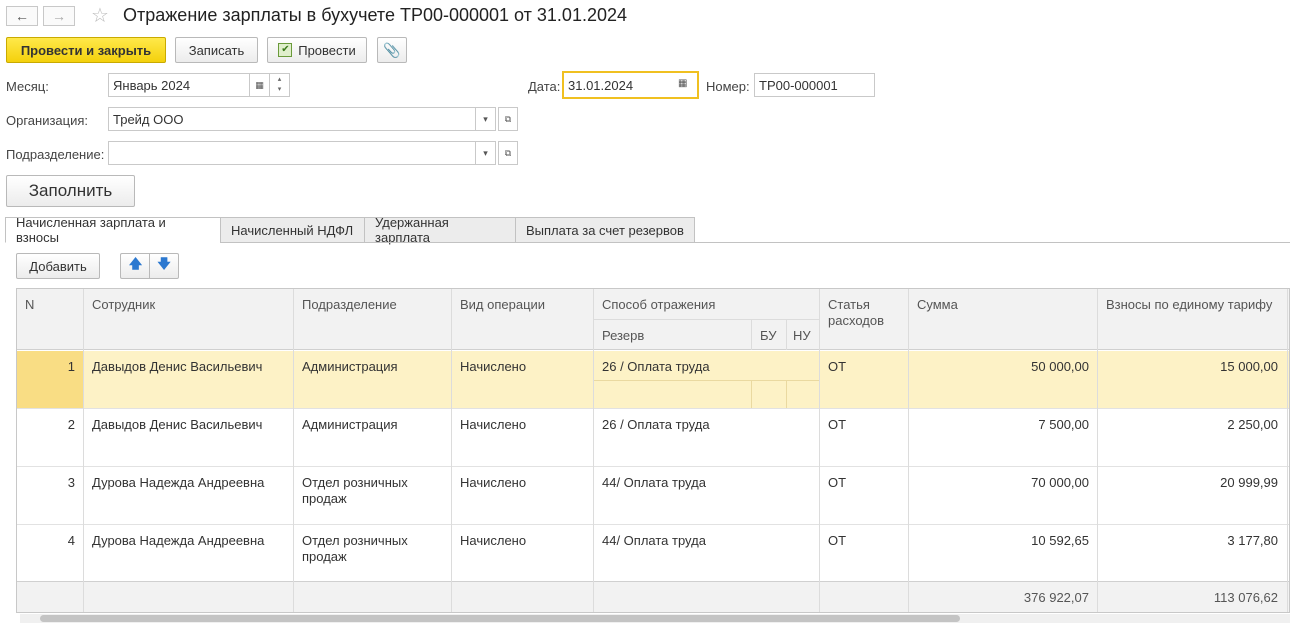 This screenshot has height=623, width=1290. I want to click on cell-n: 4, so click(71, 540).